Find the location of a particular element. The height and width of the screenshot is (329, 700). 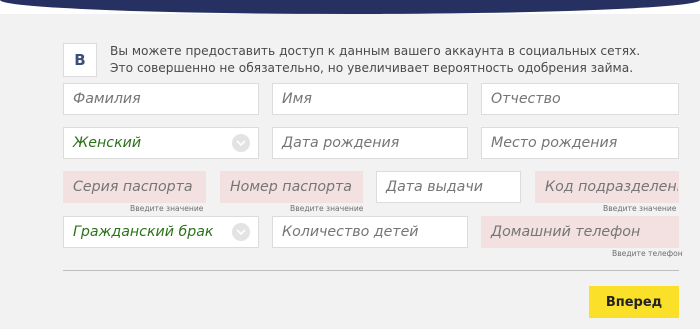

birth-date-field: Дата рождения is located at coordinates (370, 143).